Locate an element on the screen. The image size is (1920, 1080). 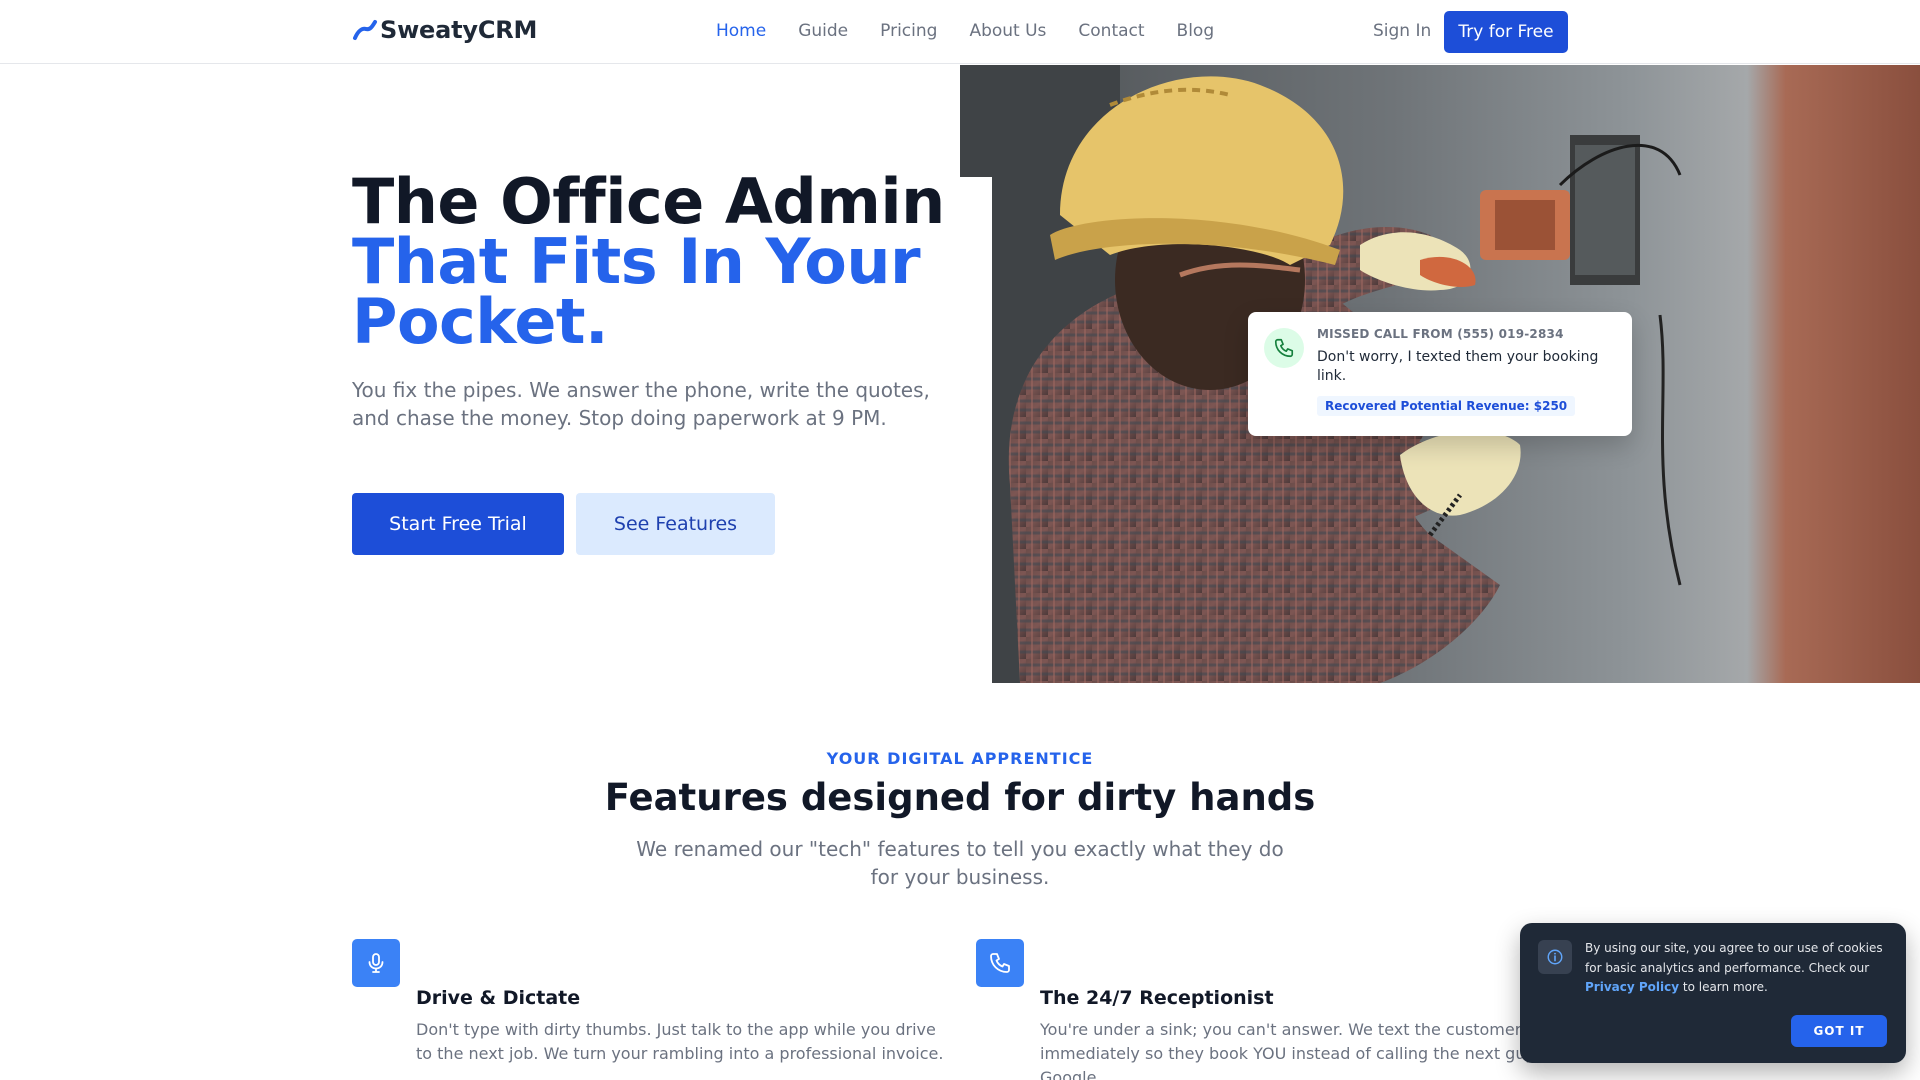
try-for-free-button: Try for Free is located at coordinates (1506, 32).